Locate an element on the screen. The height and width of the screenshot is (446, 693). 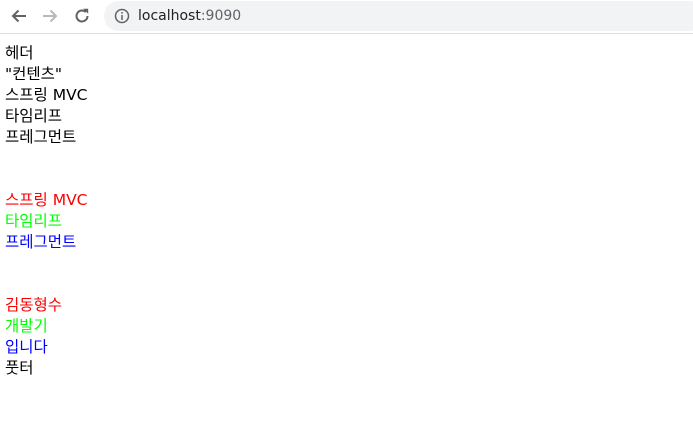
back-button is located at coordinates (19, 16).